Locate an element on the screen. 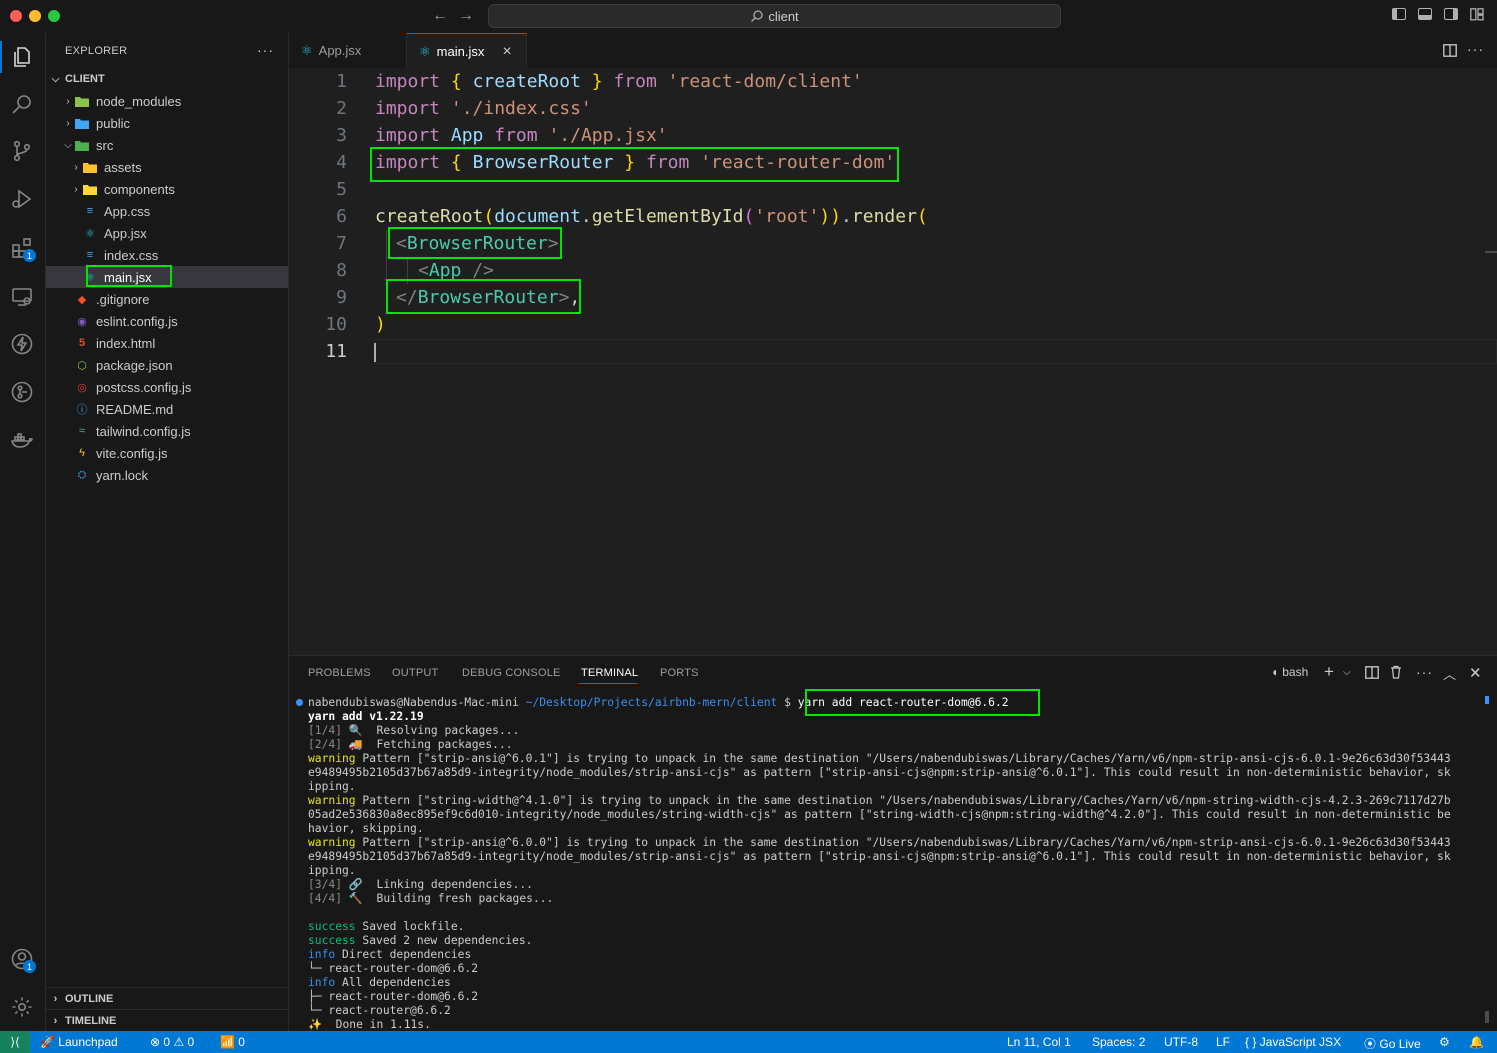 This screenshot has height=1053, width=1497. split-editor-icon is located at coordinates (1450, 50).